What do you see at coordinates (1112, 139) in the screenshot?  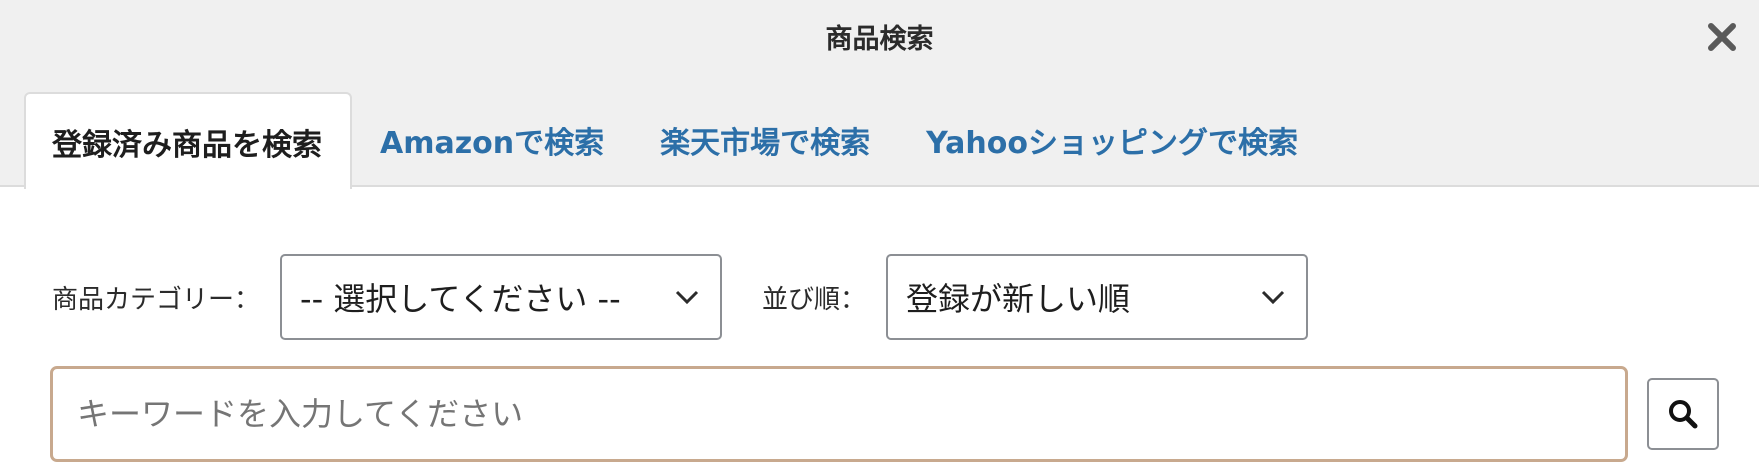 I see `tab-yahoo-shopping: Yahooショッピングで検索` at bounding box center [1112, 139].